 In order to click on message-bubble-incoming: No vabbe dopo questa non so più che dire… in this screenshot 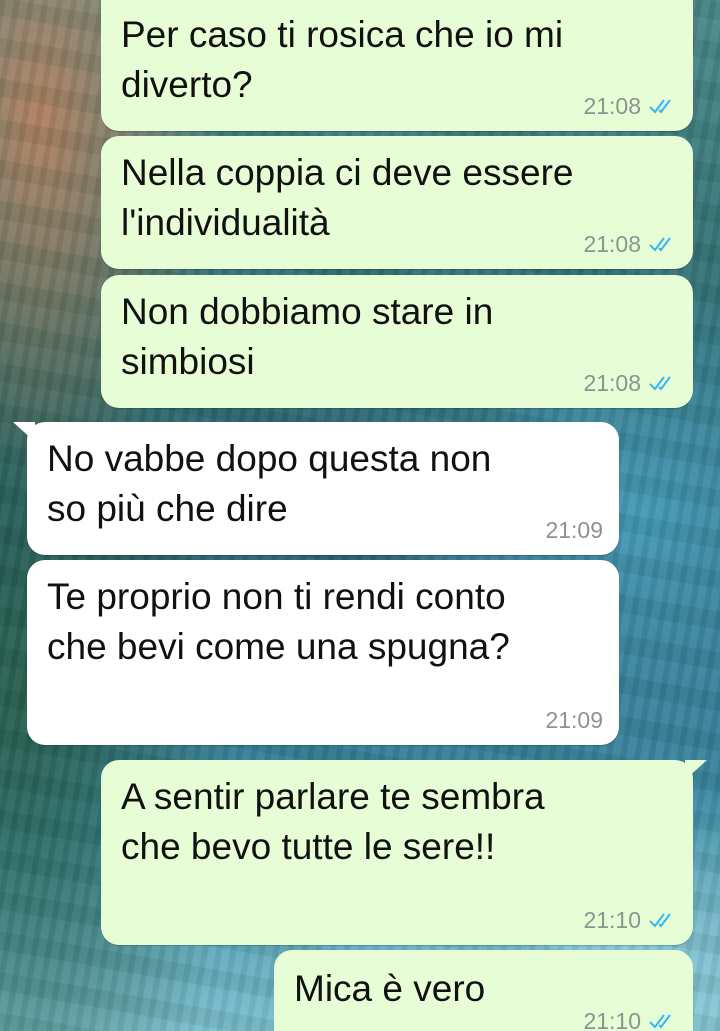, I will do `click(316, 488)`.